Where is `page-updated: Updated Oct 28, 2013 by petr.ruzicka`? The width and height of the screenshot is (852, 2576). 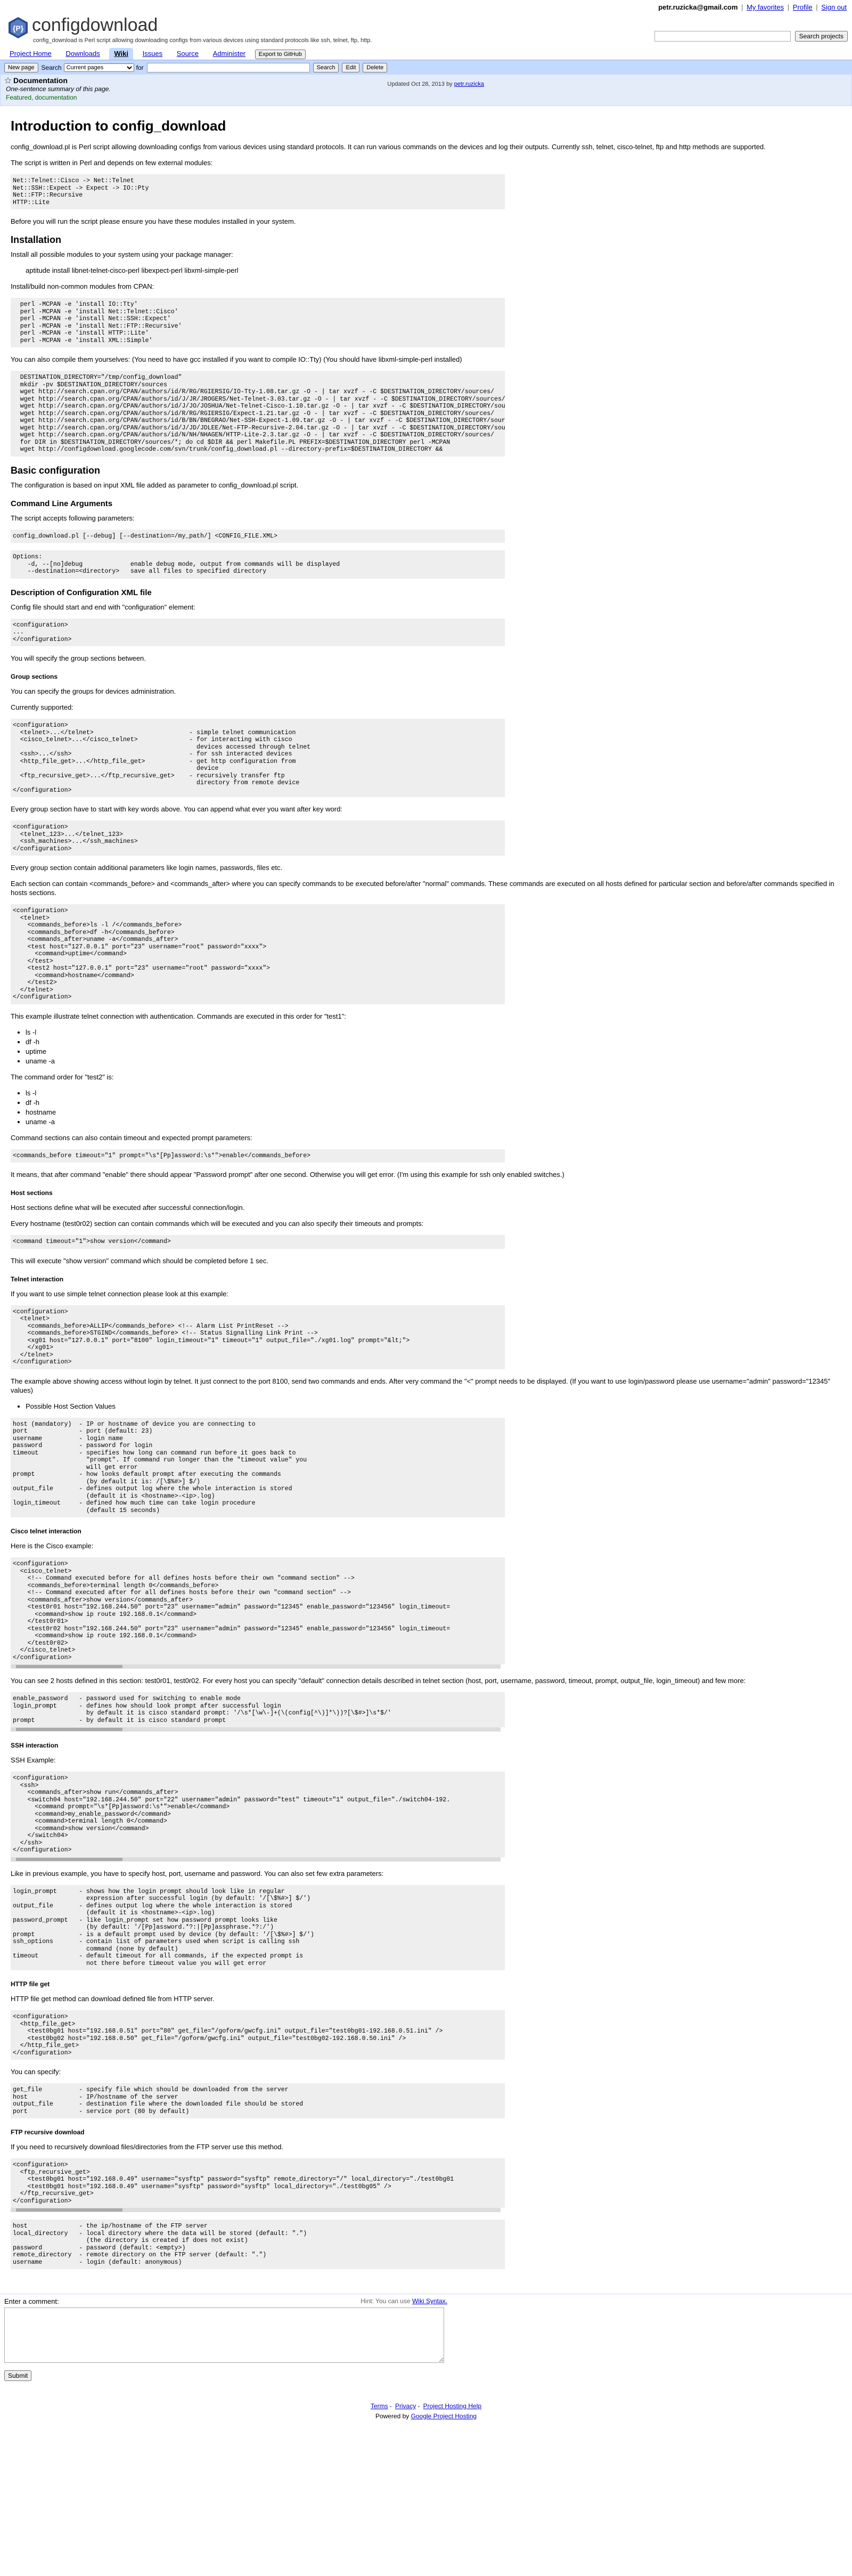
page-updated: Updated Oct 28, 2013 by petr.ruzicka is located at coordinates (435, 84).